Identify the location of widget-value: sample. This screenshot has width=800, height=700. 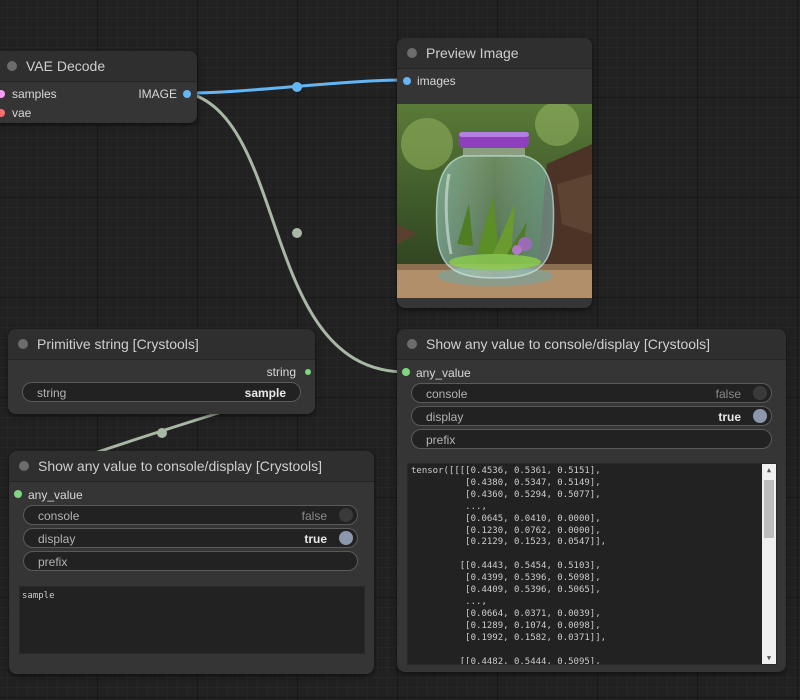
(265, 393).